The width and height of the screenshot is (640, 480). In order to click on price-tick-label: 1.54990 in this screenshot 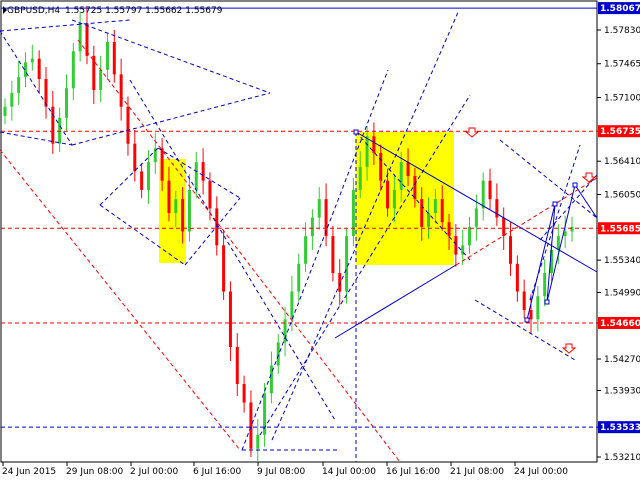, I will do `click(622, 293)`.